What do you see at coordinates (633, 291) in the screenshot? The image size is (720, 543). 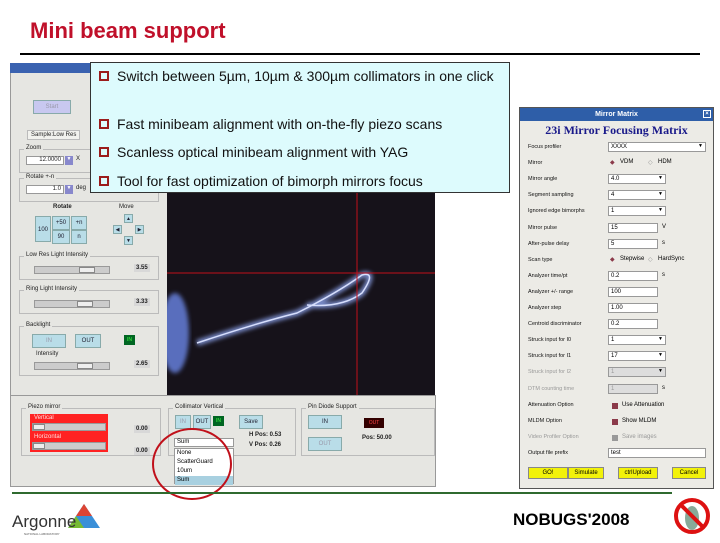 I see `row-field: 100` at bounding box center [633, 291].